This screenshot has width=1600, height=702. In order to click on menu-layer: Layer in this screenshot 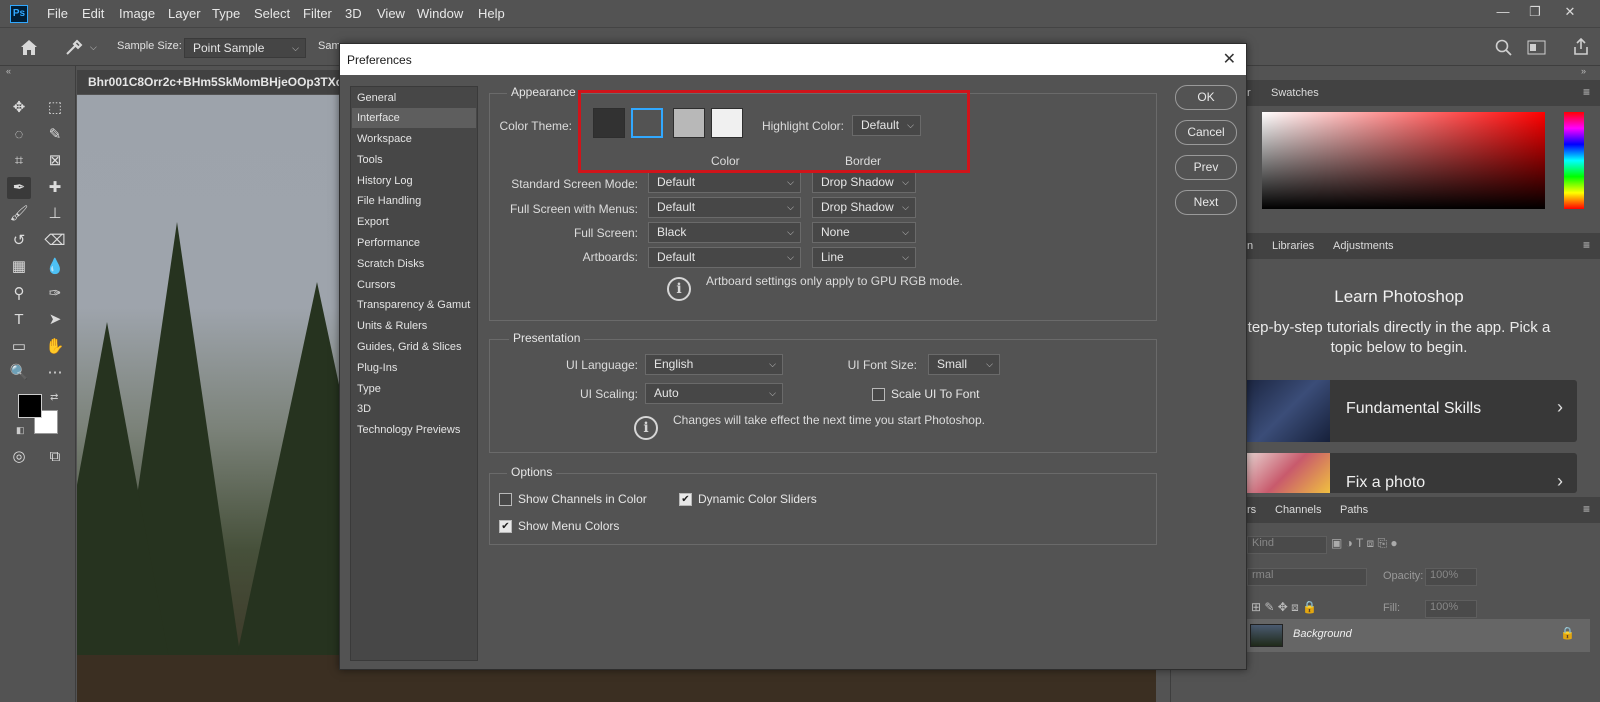, I will do `click(184, 13)`.